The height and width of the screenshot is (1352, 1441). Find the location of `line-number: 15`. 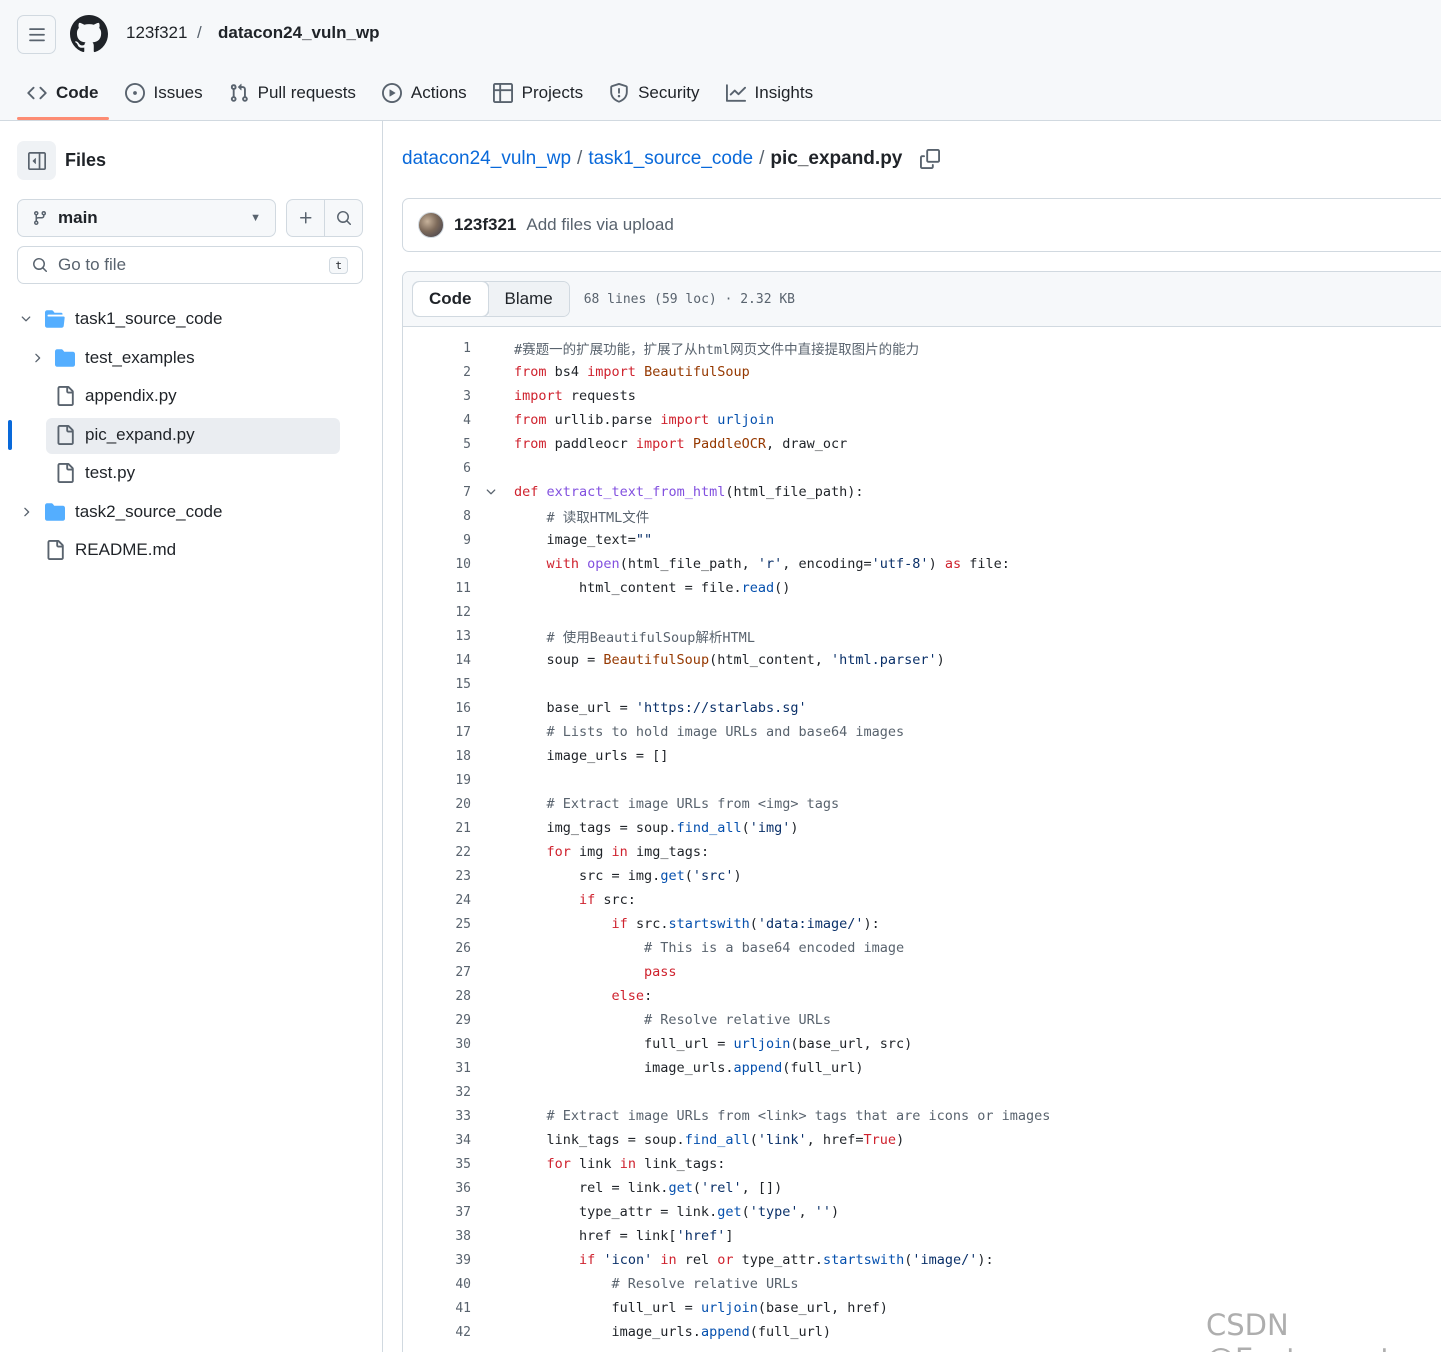

line-number: 15 is located at coordinates (437, 684).